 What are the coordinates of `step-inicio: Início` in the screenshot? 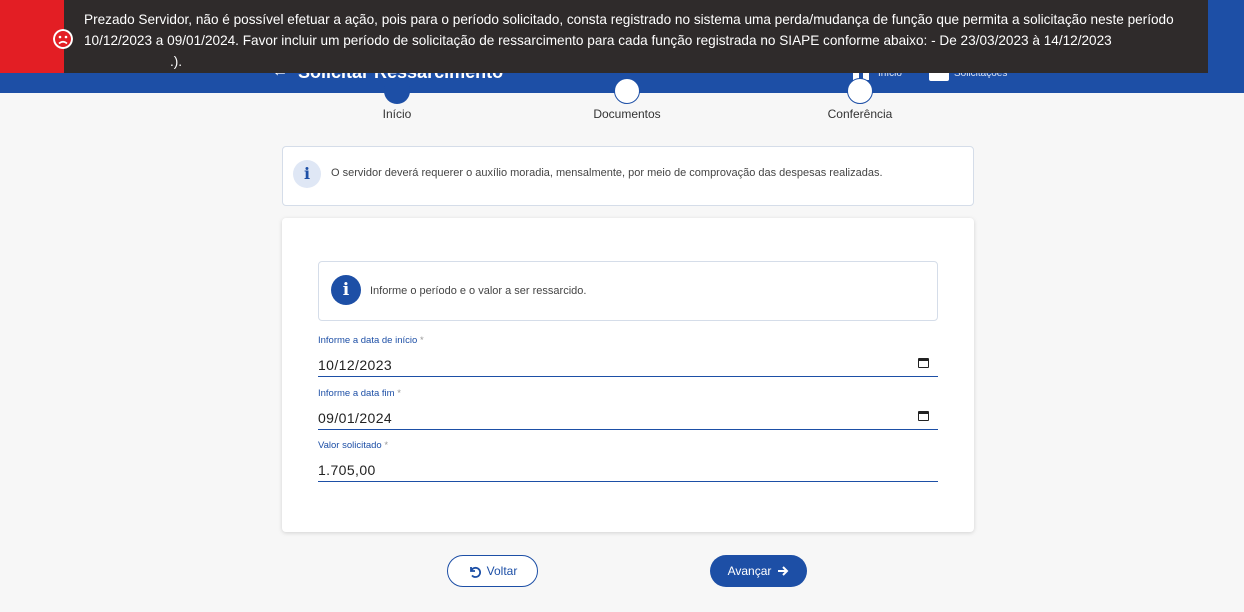 It's located at (397, 99).